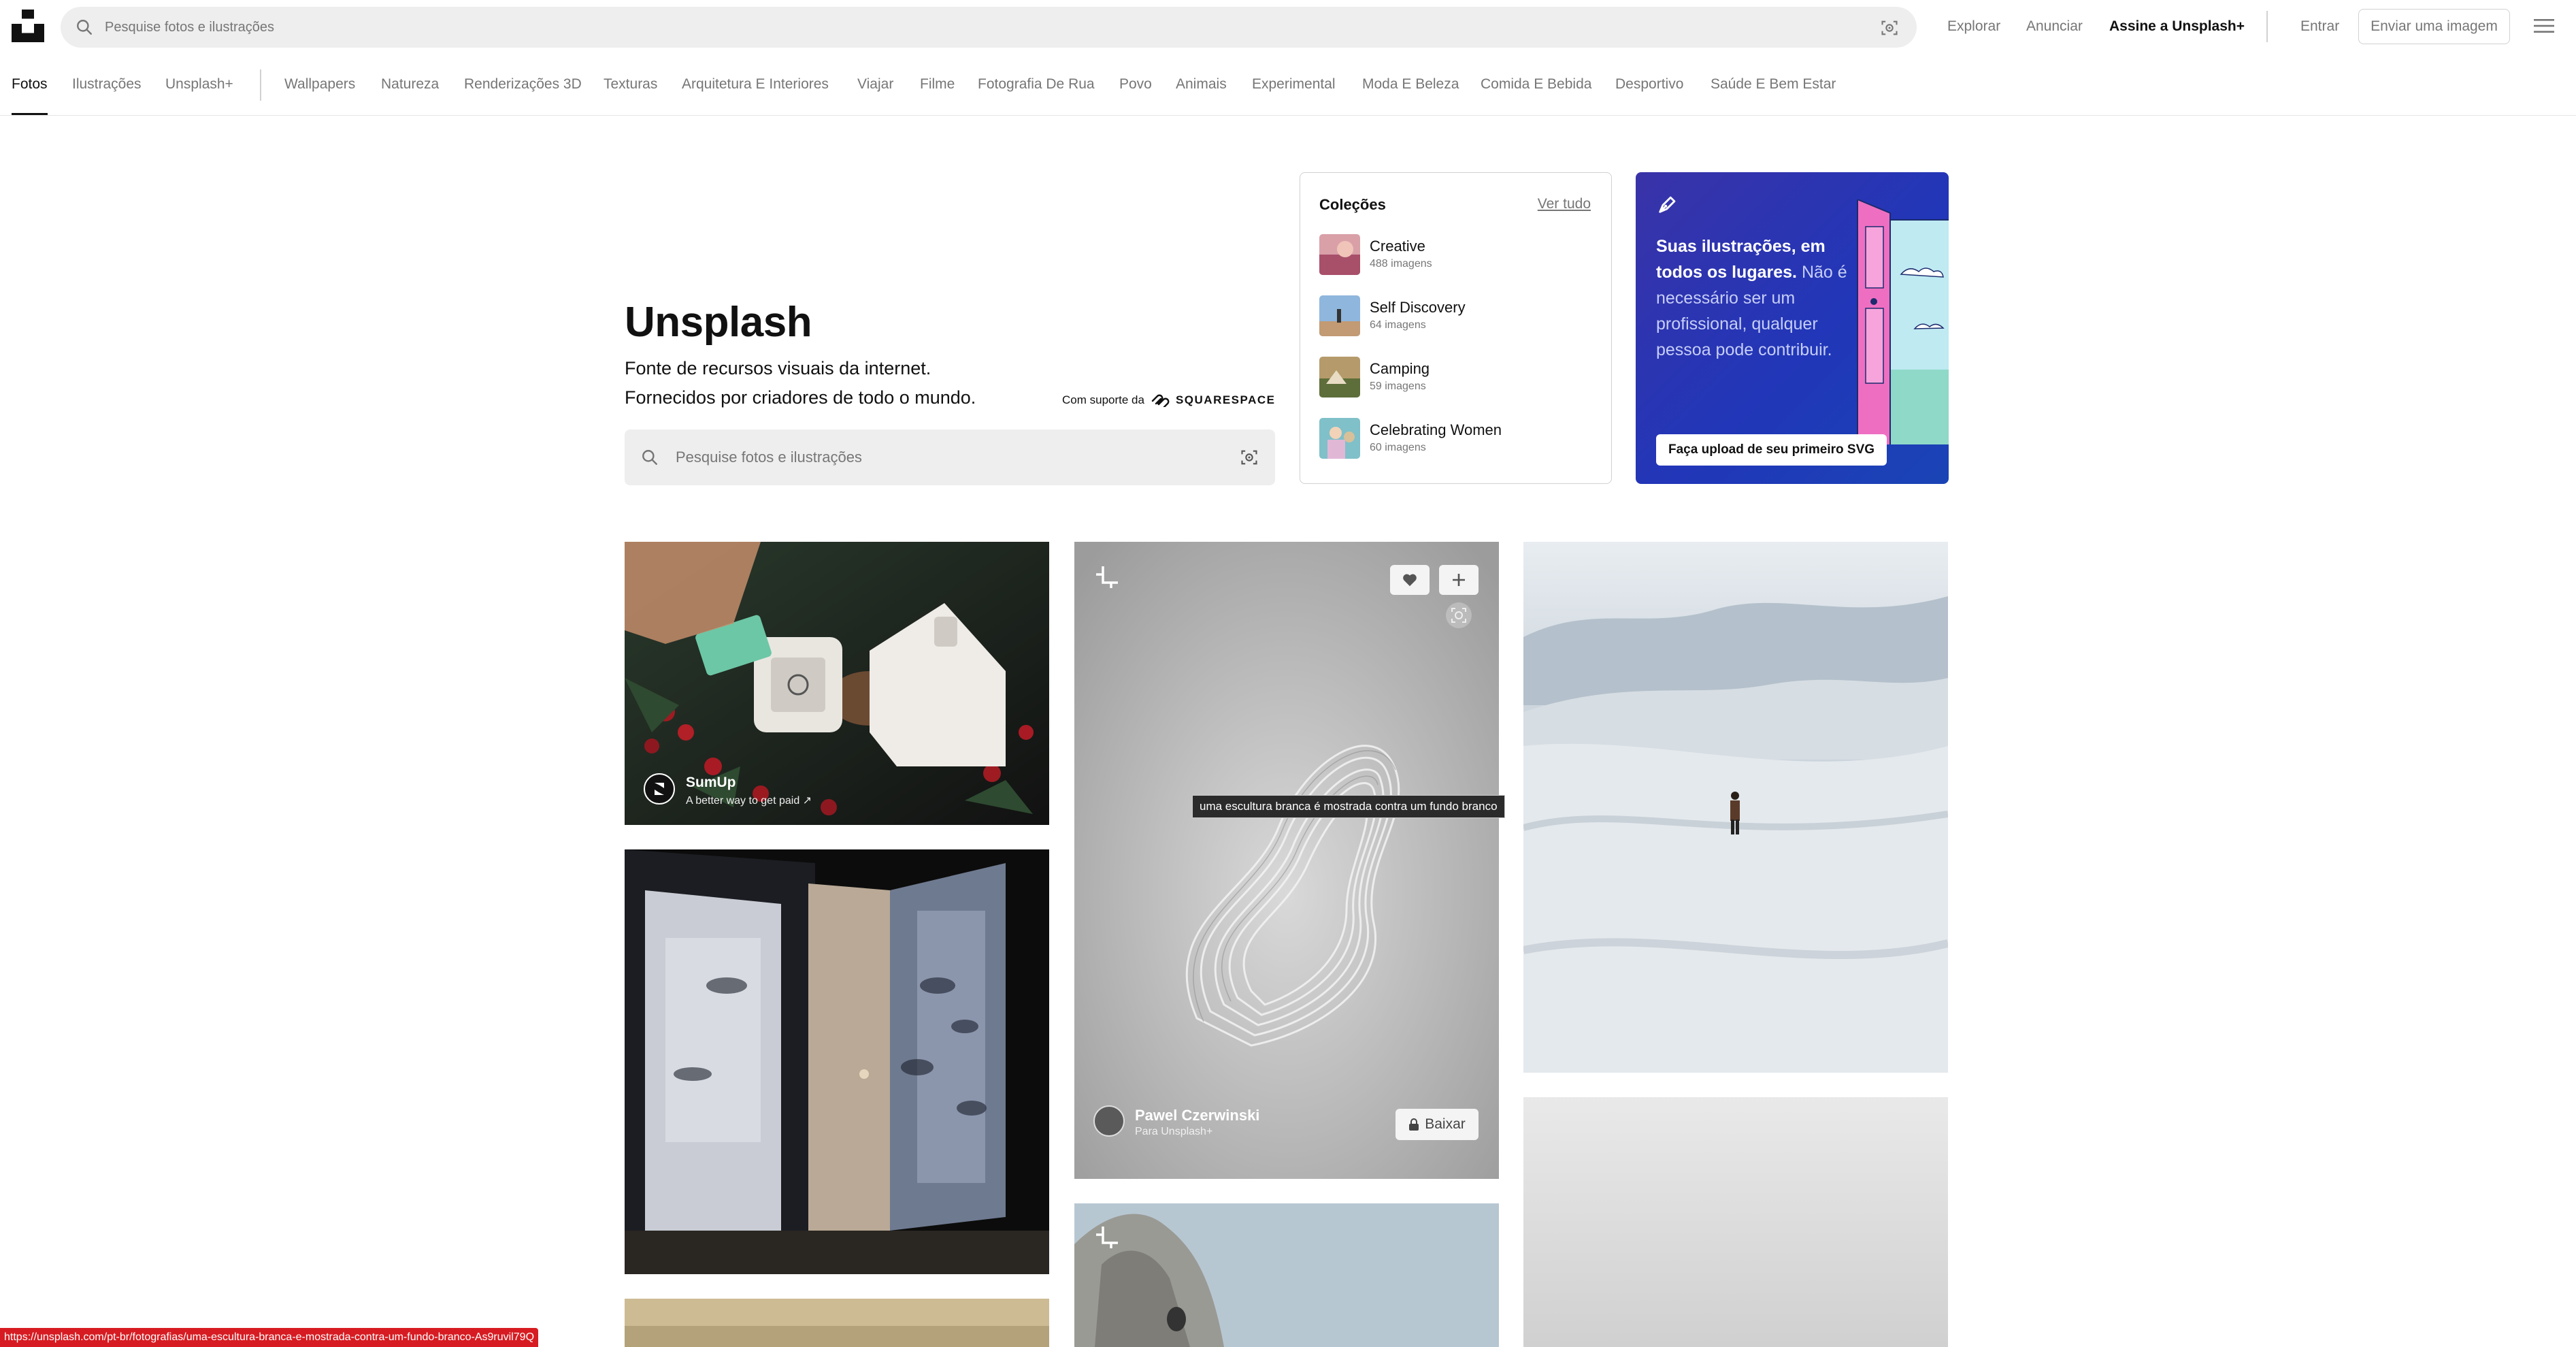  What do you see at coordinates (1401, 264) in the screenshot?
I see `collection-count: 488 imagens` at bounding box center [1401, 264].